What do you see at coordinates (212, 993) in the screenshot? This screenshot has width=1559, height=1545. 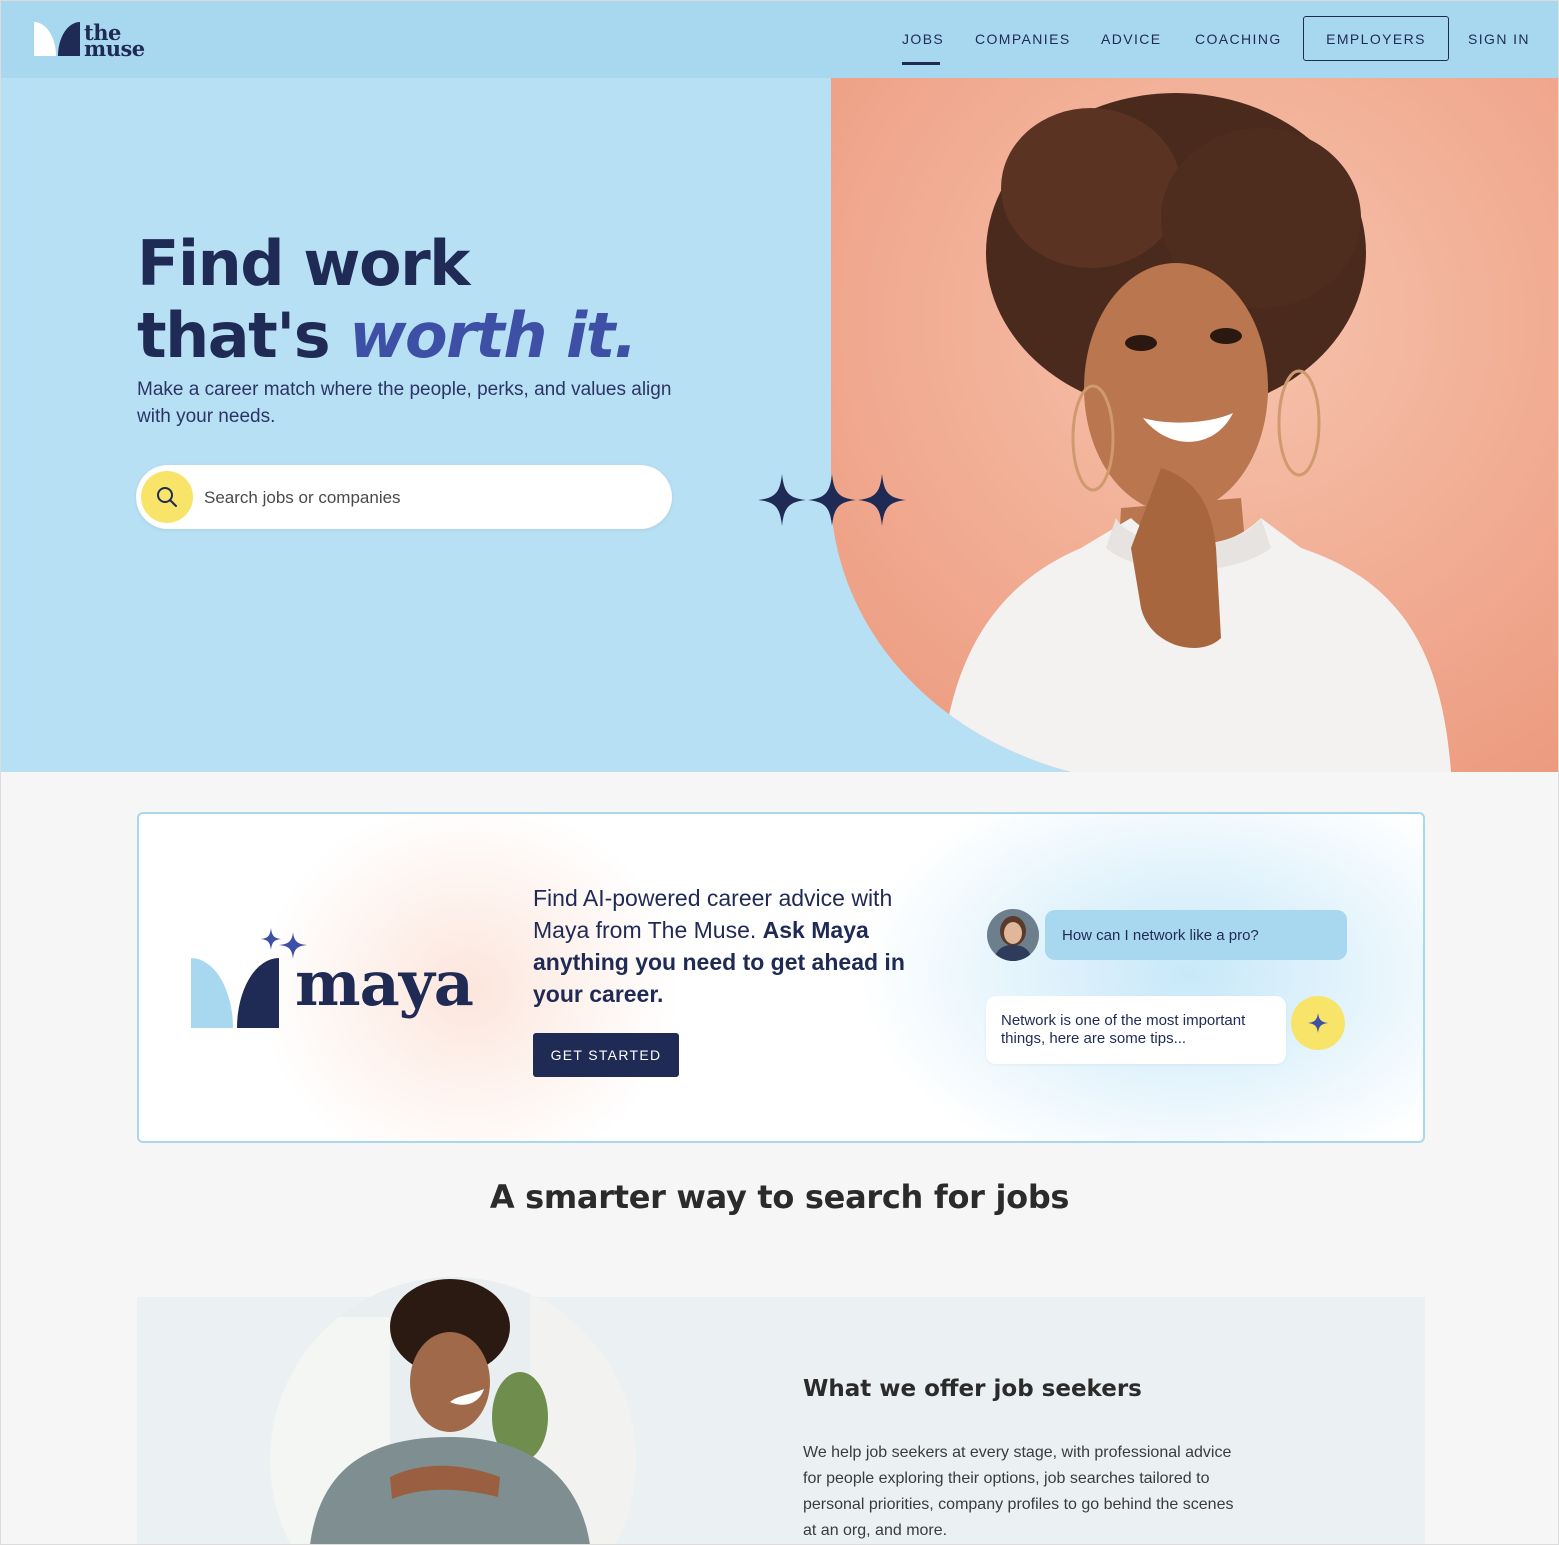 I see `maya-logo-shape-light` at bounding box center [212, 993].